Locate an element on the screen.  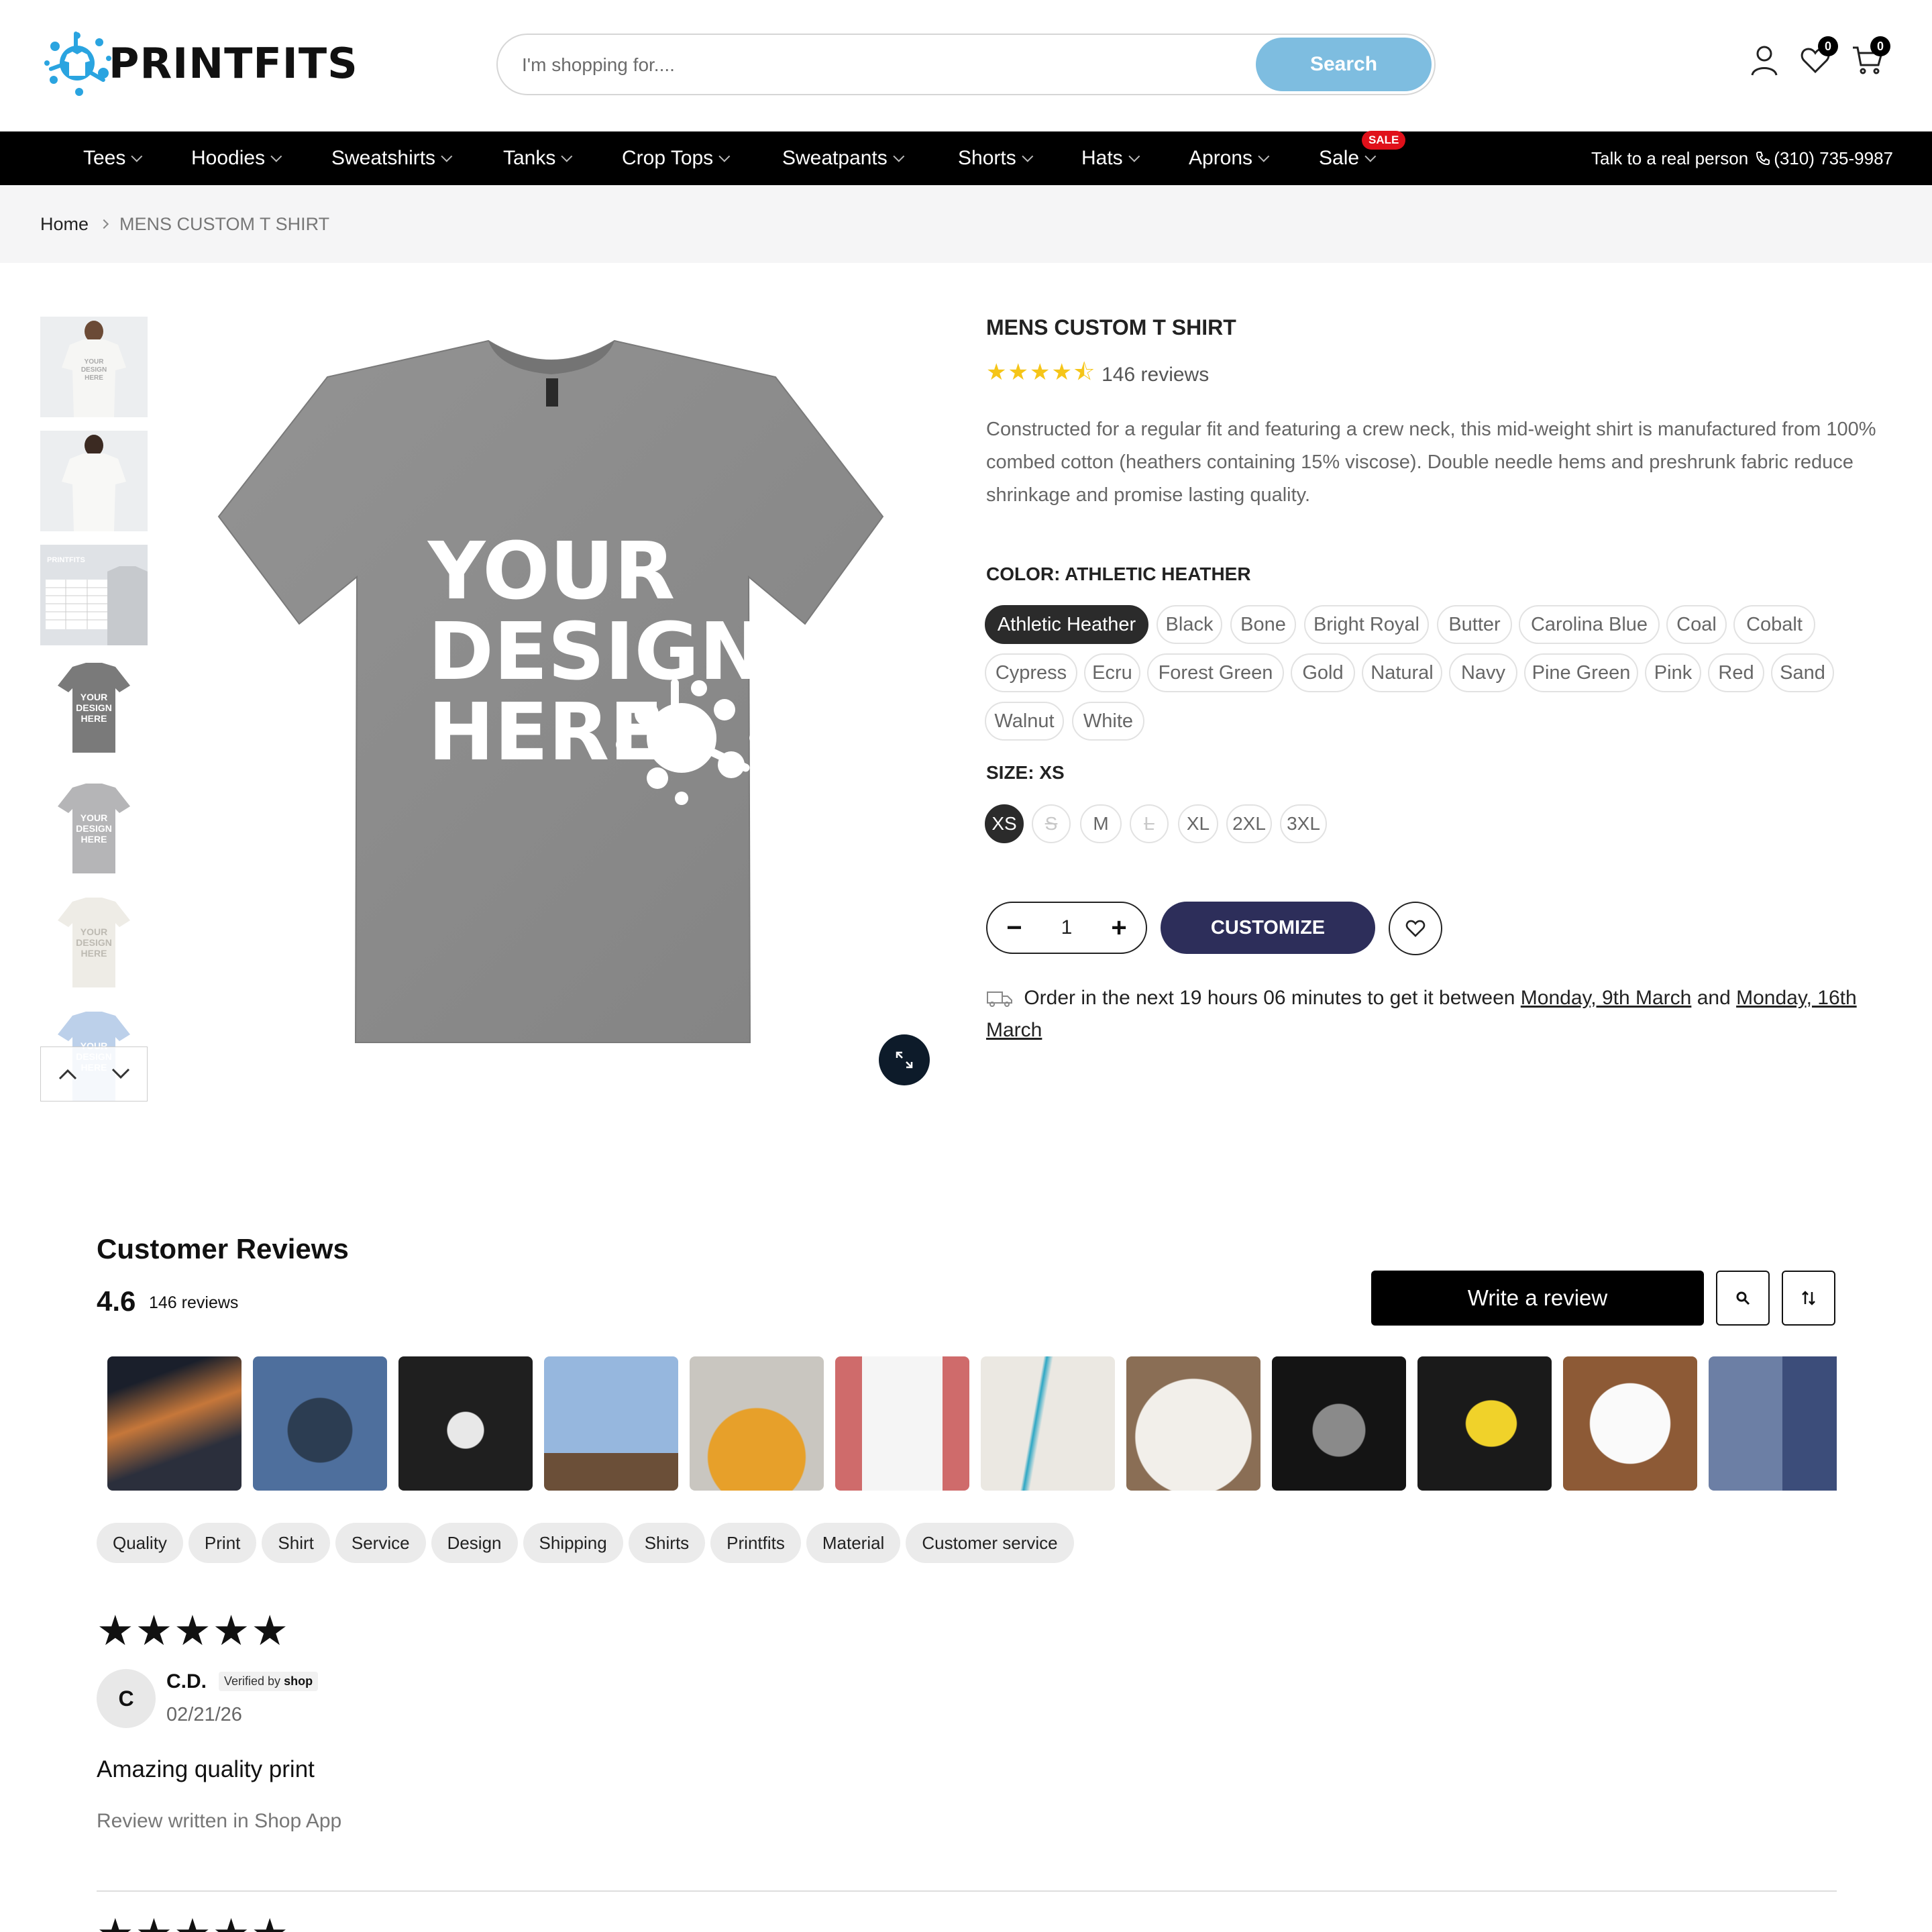
svg-text: DESIGN is located at coordinates (94, 707).